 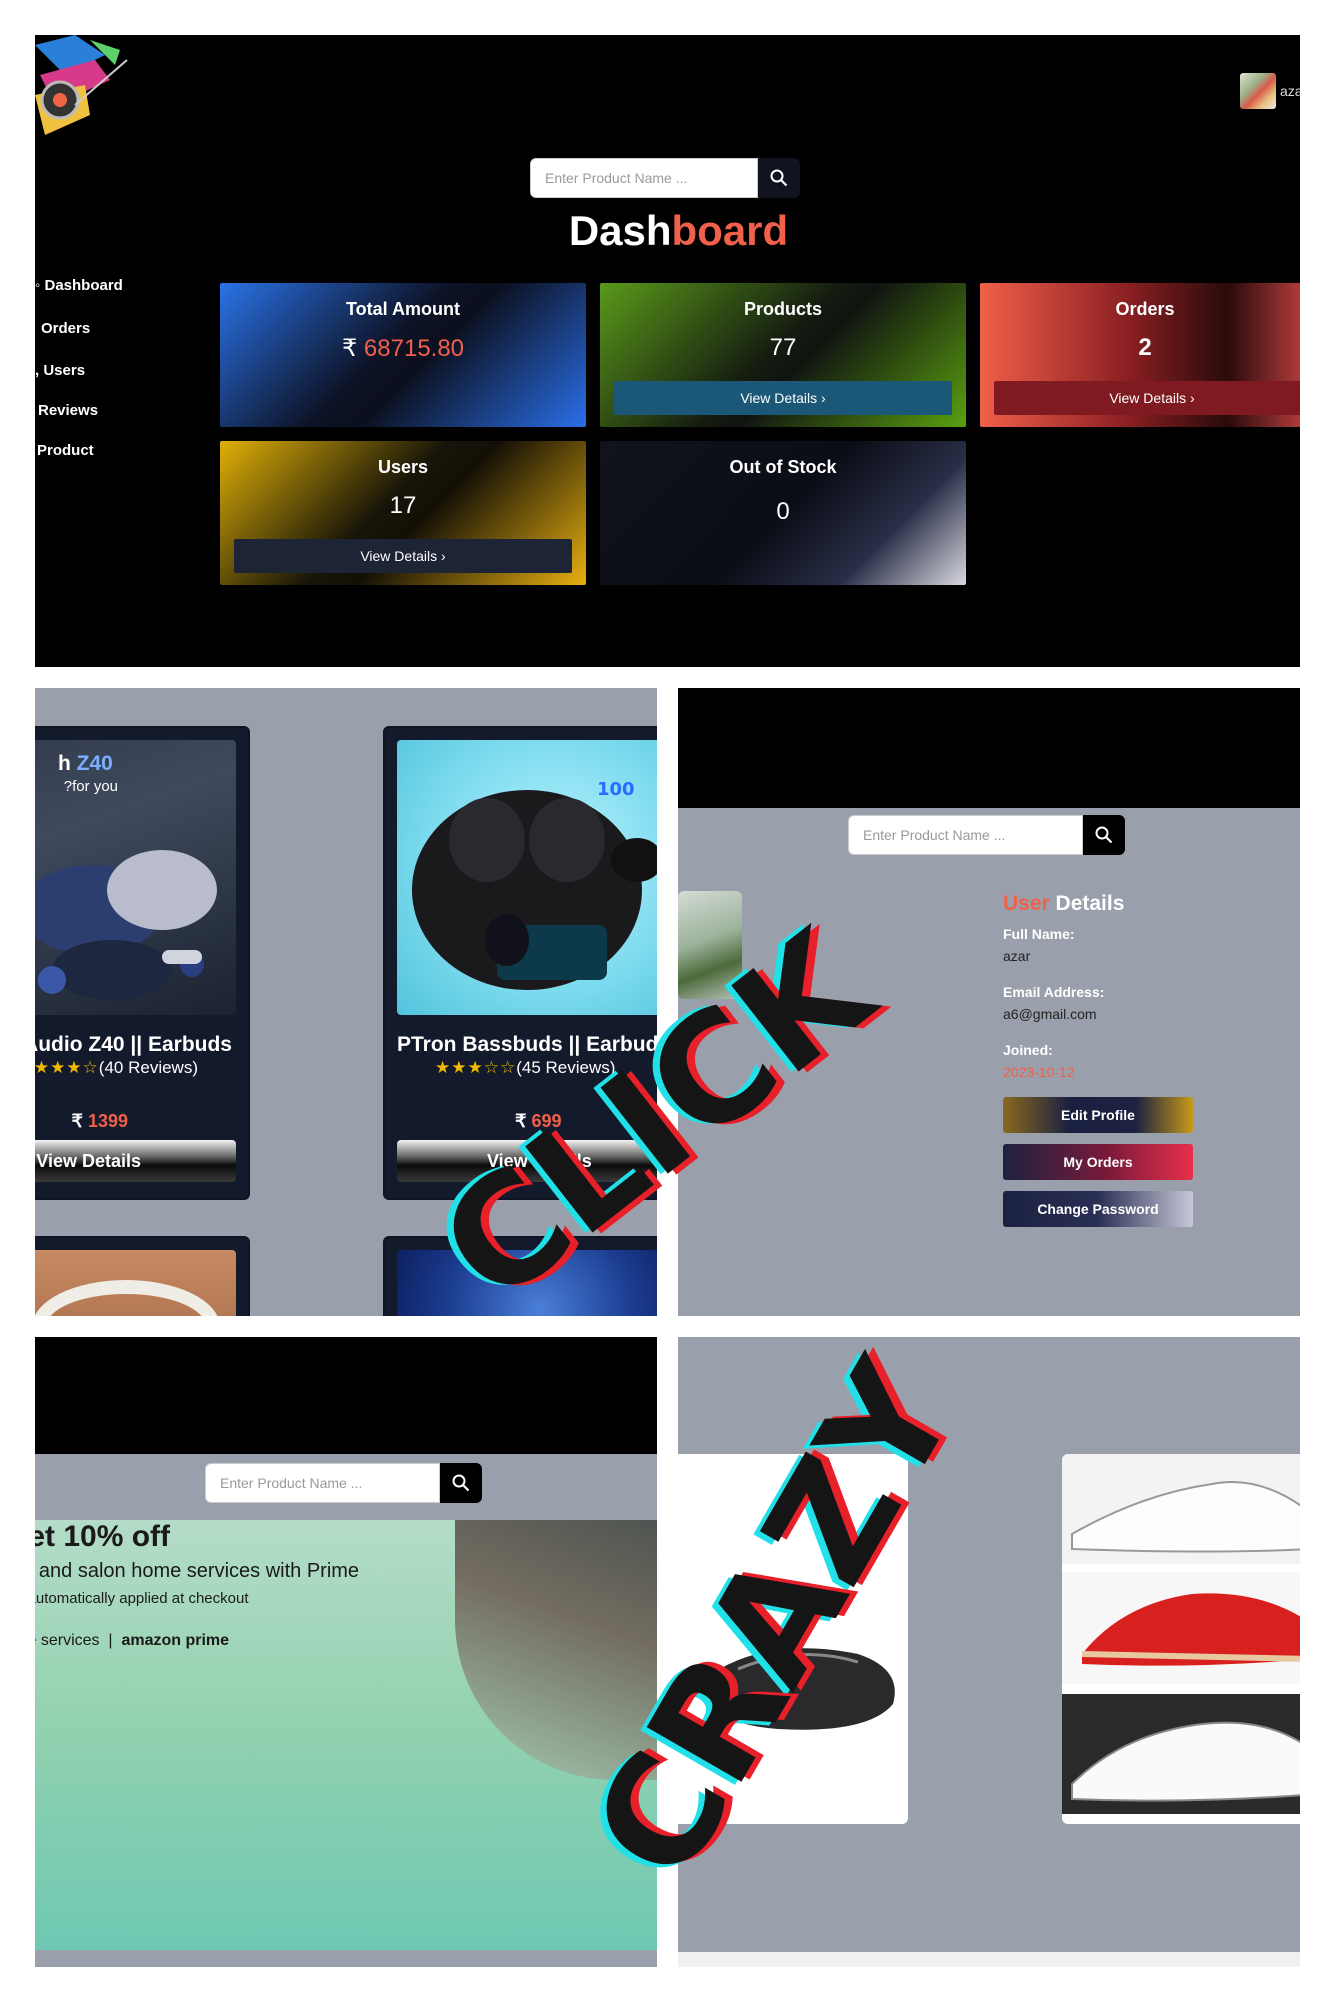 I want to click on product-rating: ★★★★☆(40 Reviews), so click(x=116, y=1068).